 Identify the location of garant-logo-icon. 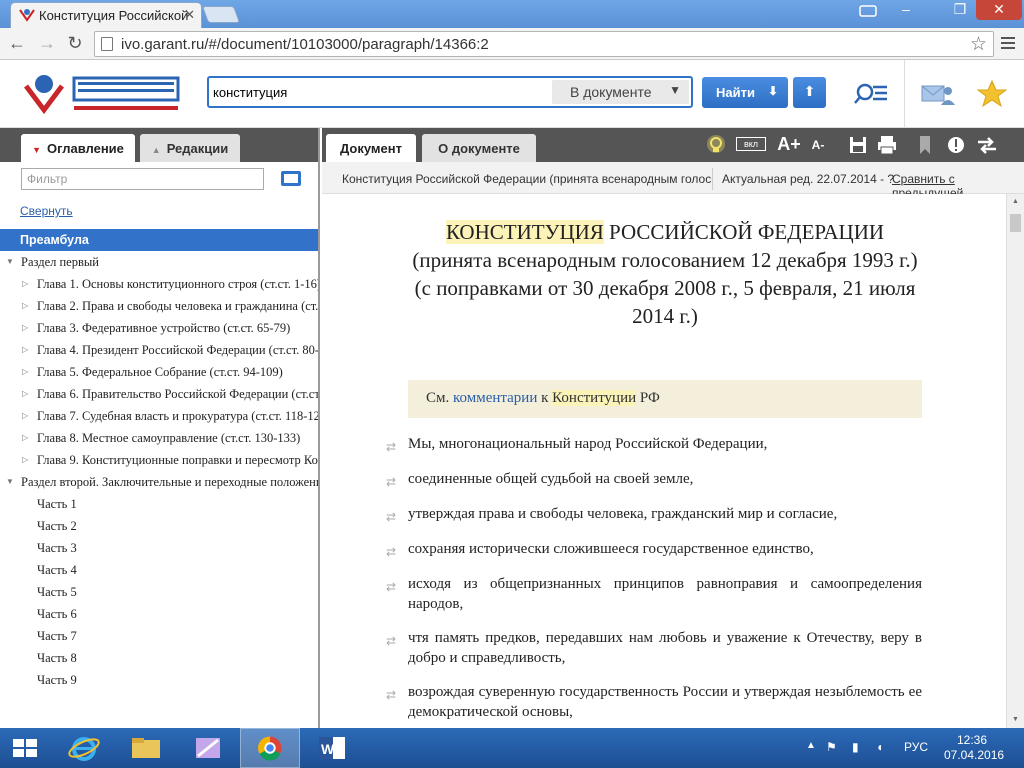
(102, 94).